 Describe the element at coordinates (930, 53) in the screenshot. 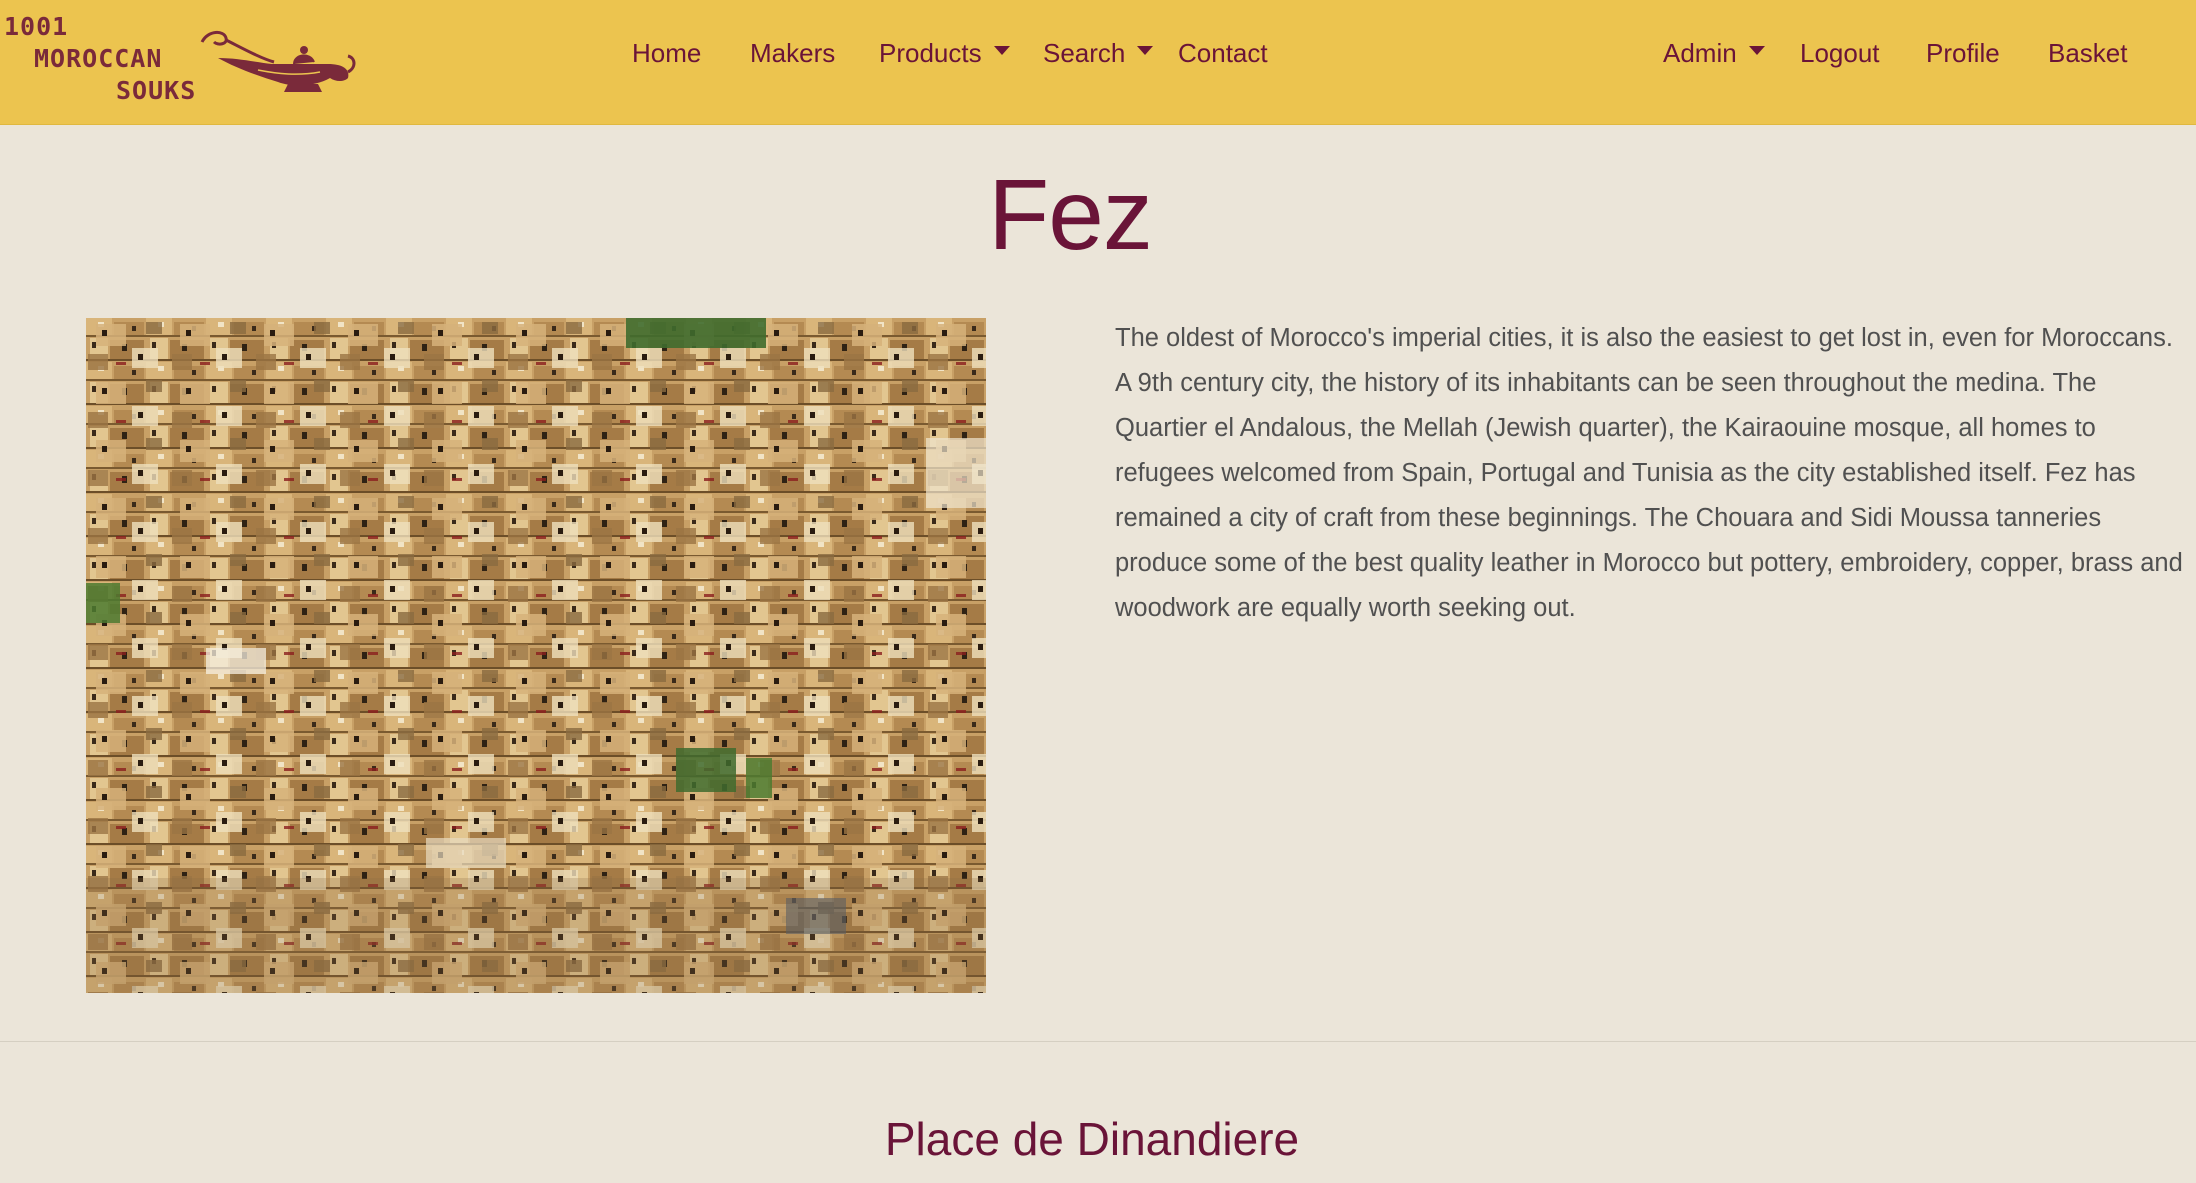

I see `nav-products-label: Products` at that location.